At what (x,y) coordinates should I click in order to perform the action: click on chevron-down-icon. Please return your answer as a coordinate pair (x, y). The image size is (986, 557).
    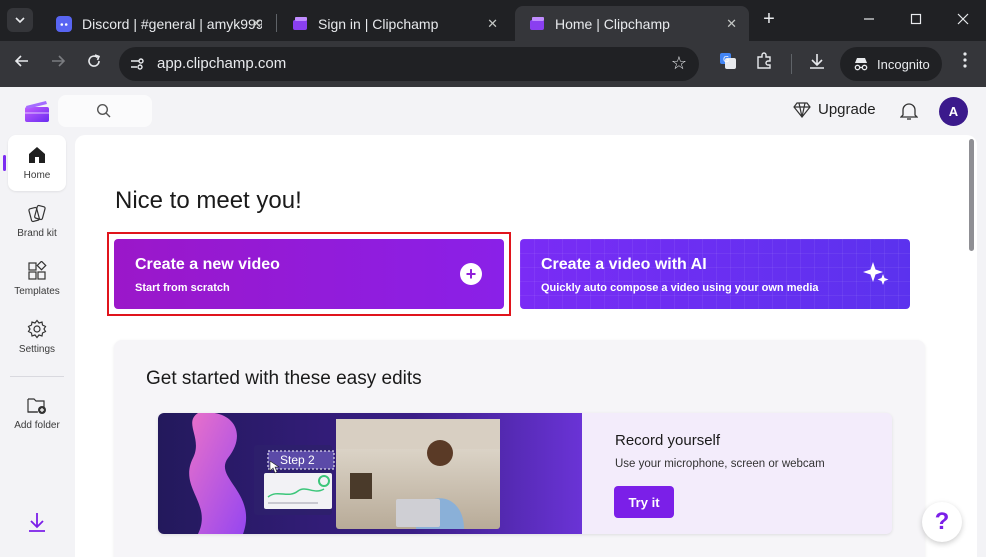
    Looking at the image, I should click on (20, 20).